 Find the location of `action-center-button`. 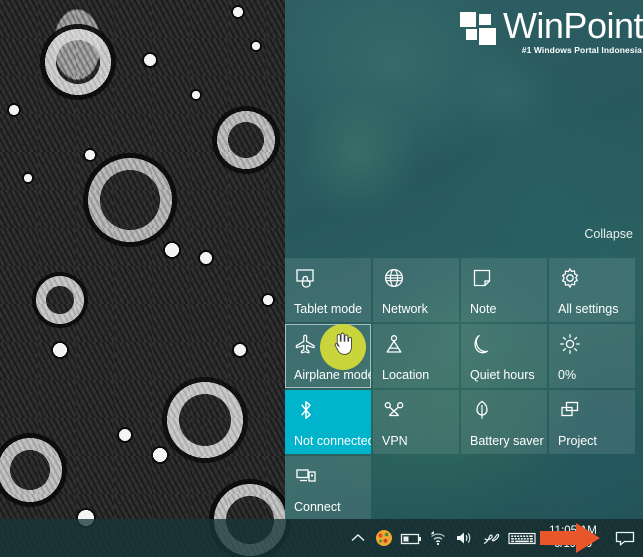

action-center-button is located at coordinates (625, 538).